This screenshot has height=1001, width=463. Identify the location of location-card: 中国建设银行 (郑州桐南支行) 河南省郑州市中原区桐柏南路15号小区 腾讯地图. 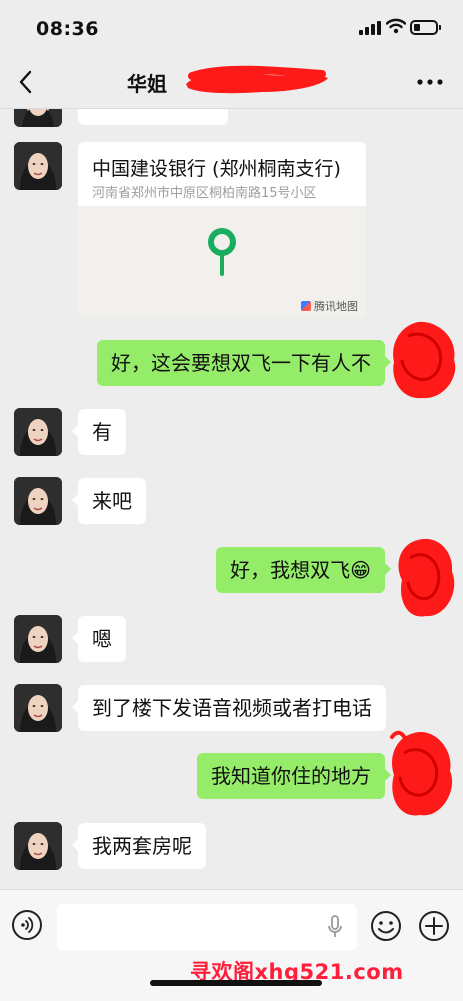
(222, 230).